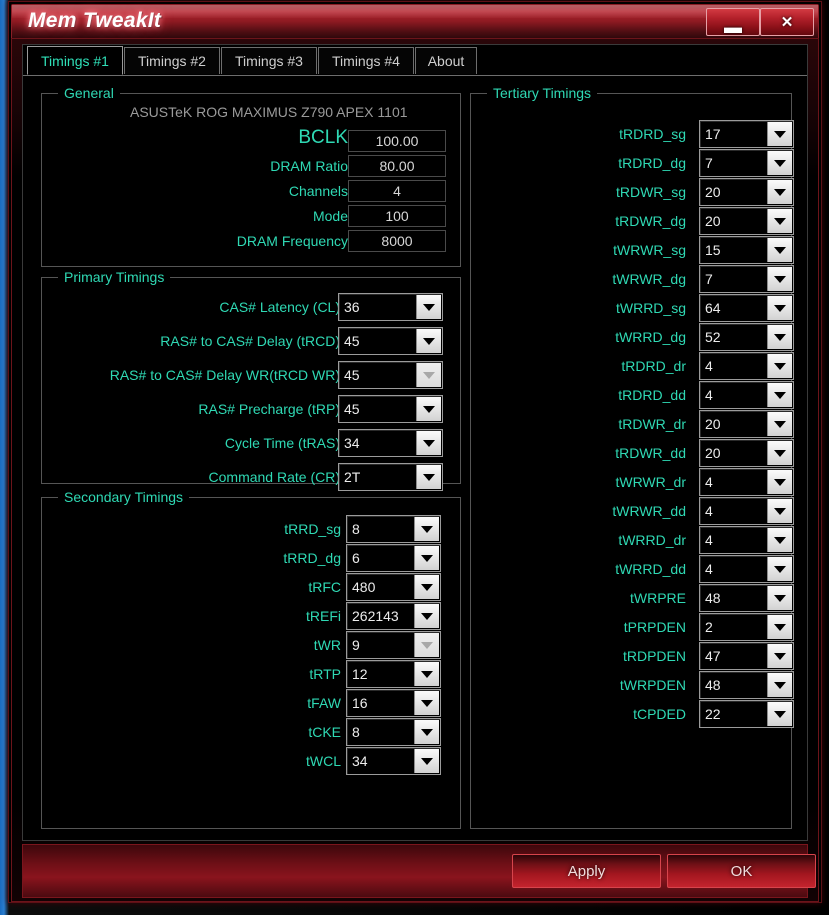  What do you see at coordinates (746, 163) in the screenshot?
I see `tertiary-combo-trdrd-dg: 7` at bounding box center [746, 163].